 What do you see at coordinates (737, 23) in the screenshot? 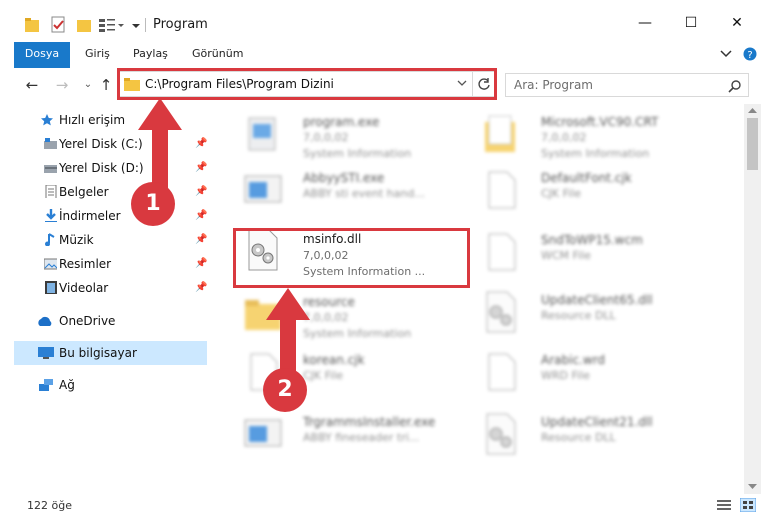
I see `close-button: ✕` at bounding box center [737, 23].